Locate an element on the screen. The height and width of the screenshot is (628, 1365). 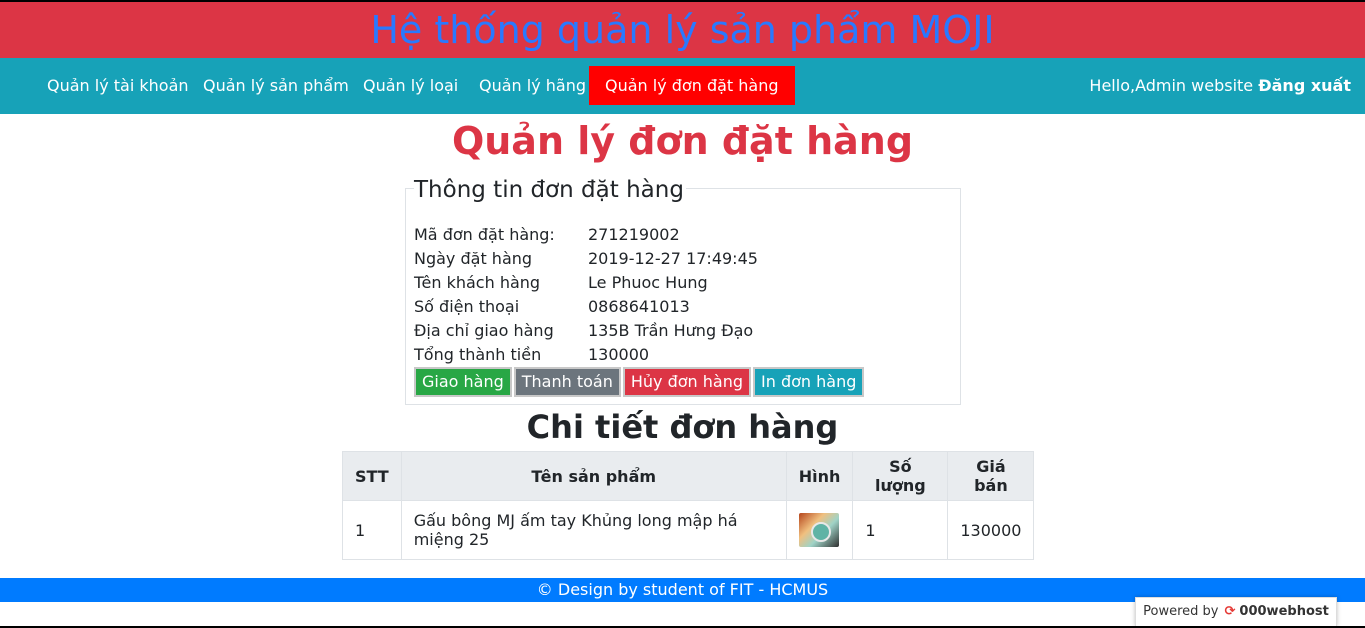
column-header-price: Giá bán is located at coordinates (991, 476).